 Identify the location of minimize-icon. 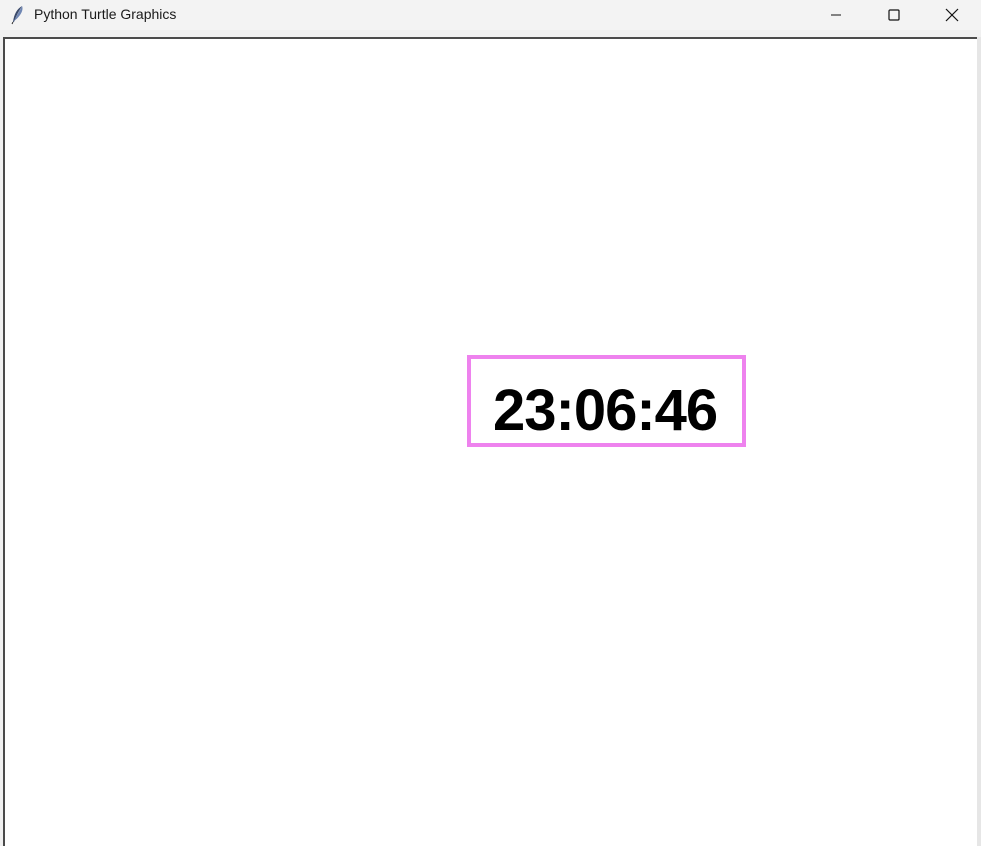
(836, 15).